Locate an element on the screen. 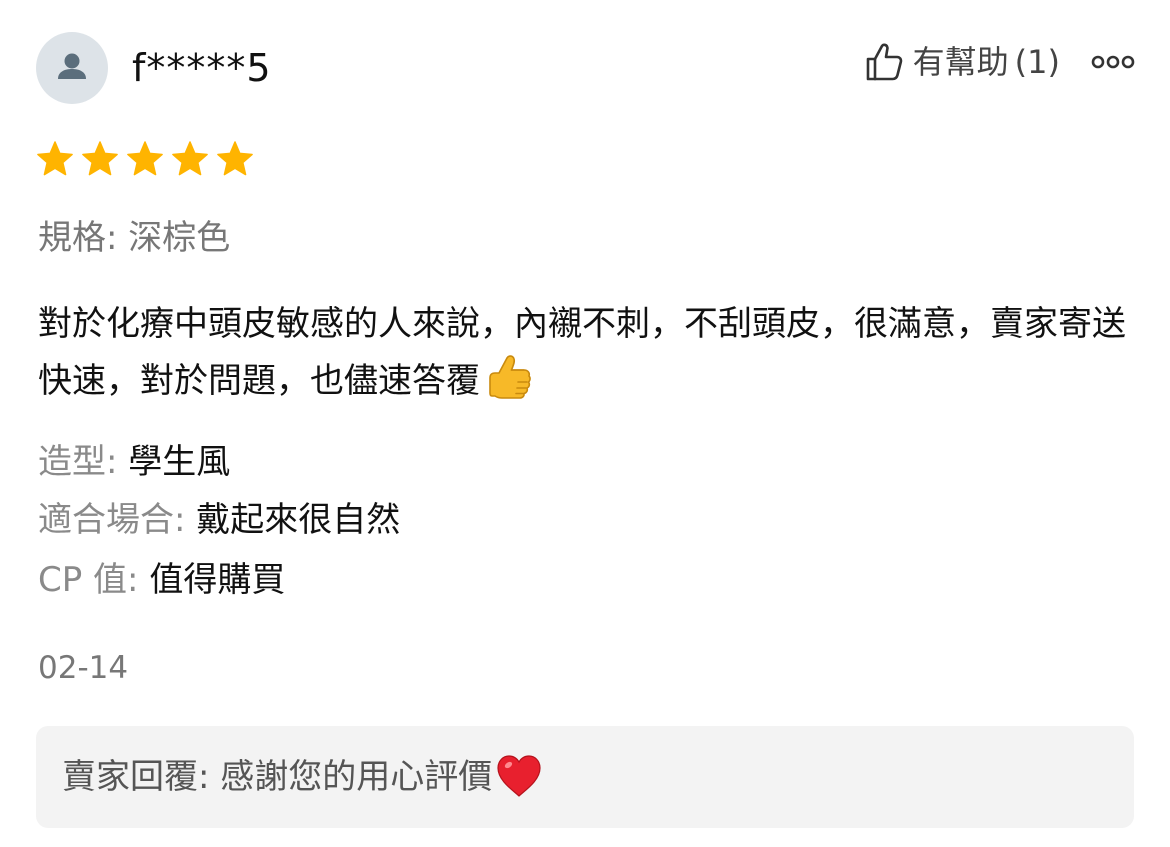 The height and width of the screenshot is (847, 1170). attribute-value: 戴起來很自然 is located at coordinates (298, 520).